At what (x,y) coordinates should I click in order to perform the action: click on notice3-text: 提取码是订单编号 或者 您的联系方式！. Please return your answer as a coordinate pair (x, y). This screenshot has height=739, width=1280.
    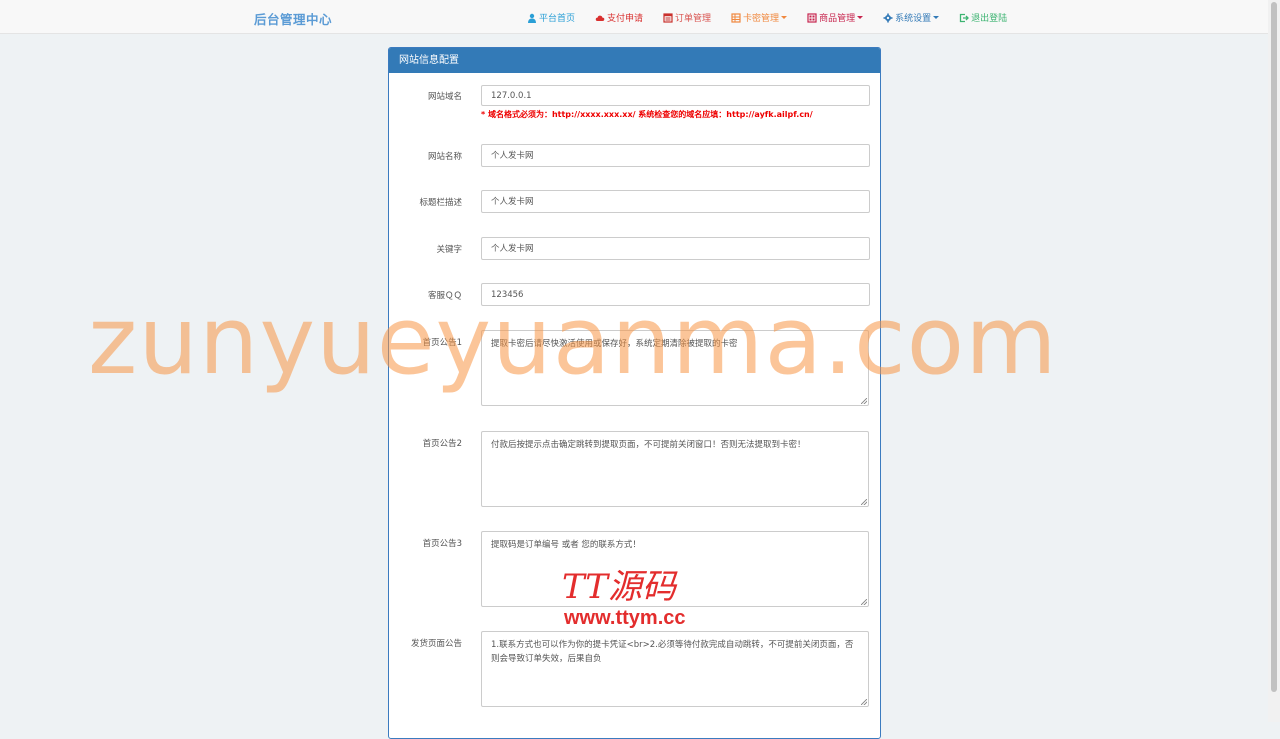
    Looking at the image, I should click on (566, 545).